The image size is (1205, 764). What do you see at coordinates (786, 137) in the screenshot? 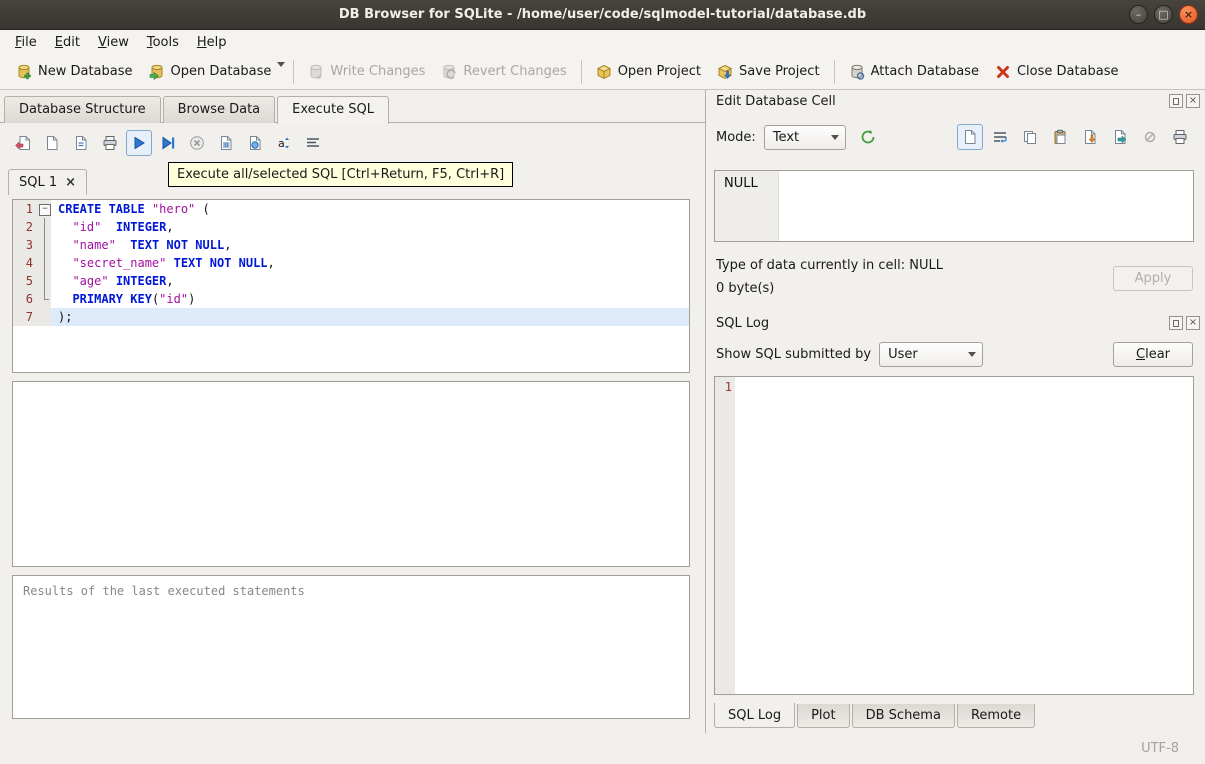
I see `mode-value: Text` at bounding box center [786, 137].